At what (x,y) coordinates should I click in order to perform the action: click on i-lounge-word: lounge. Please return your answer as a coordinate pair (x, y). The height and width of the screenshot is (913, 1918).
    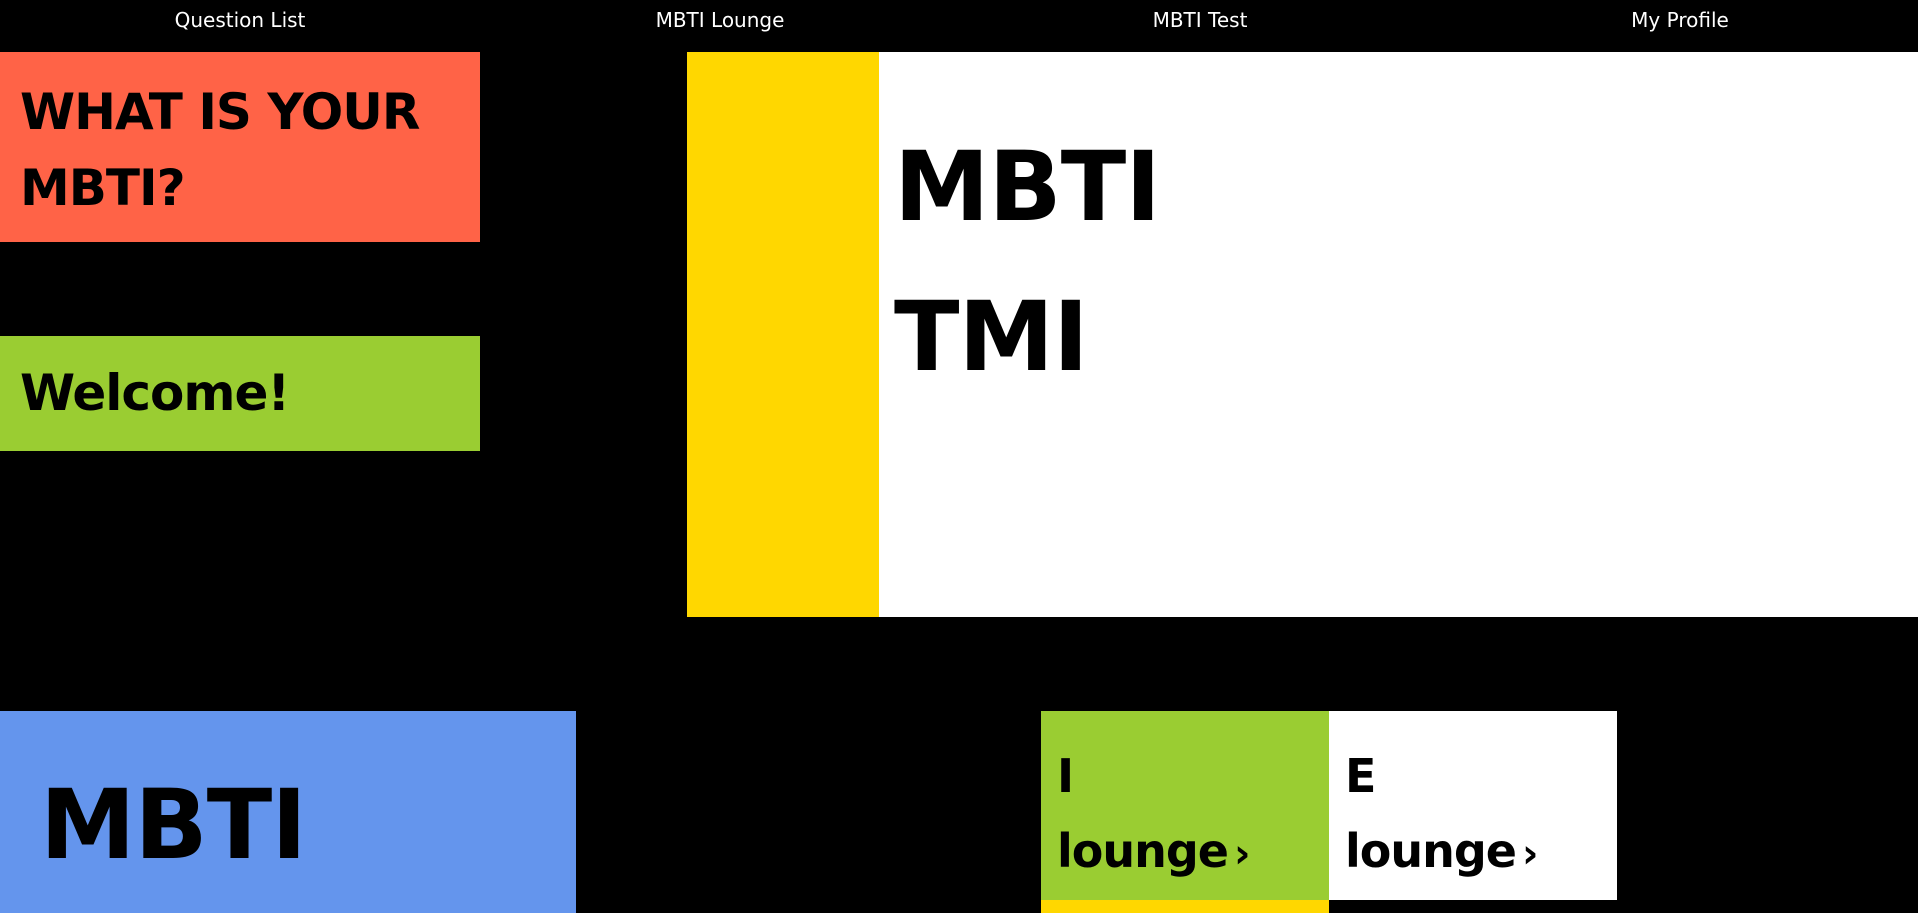
    Looking at the image, I should click on (1143, 851).